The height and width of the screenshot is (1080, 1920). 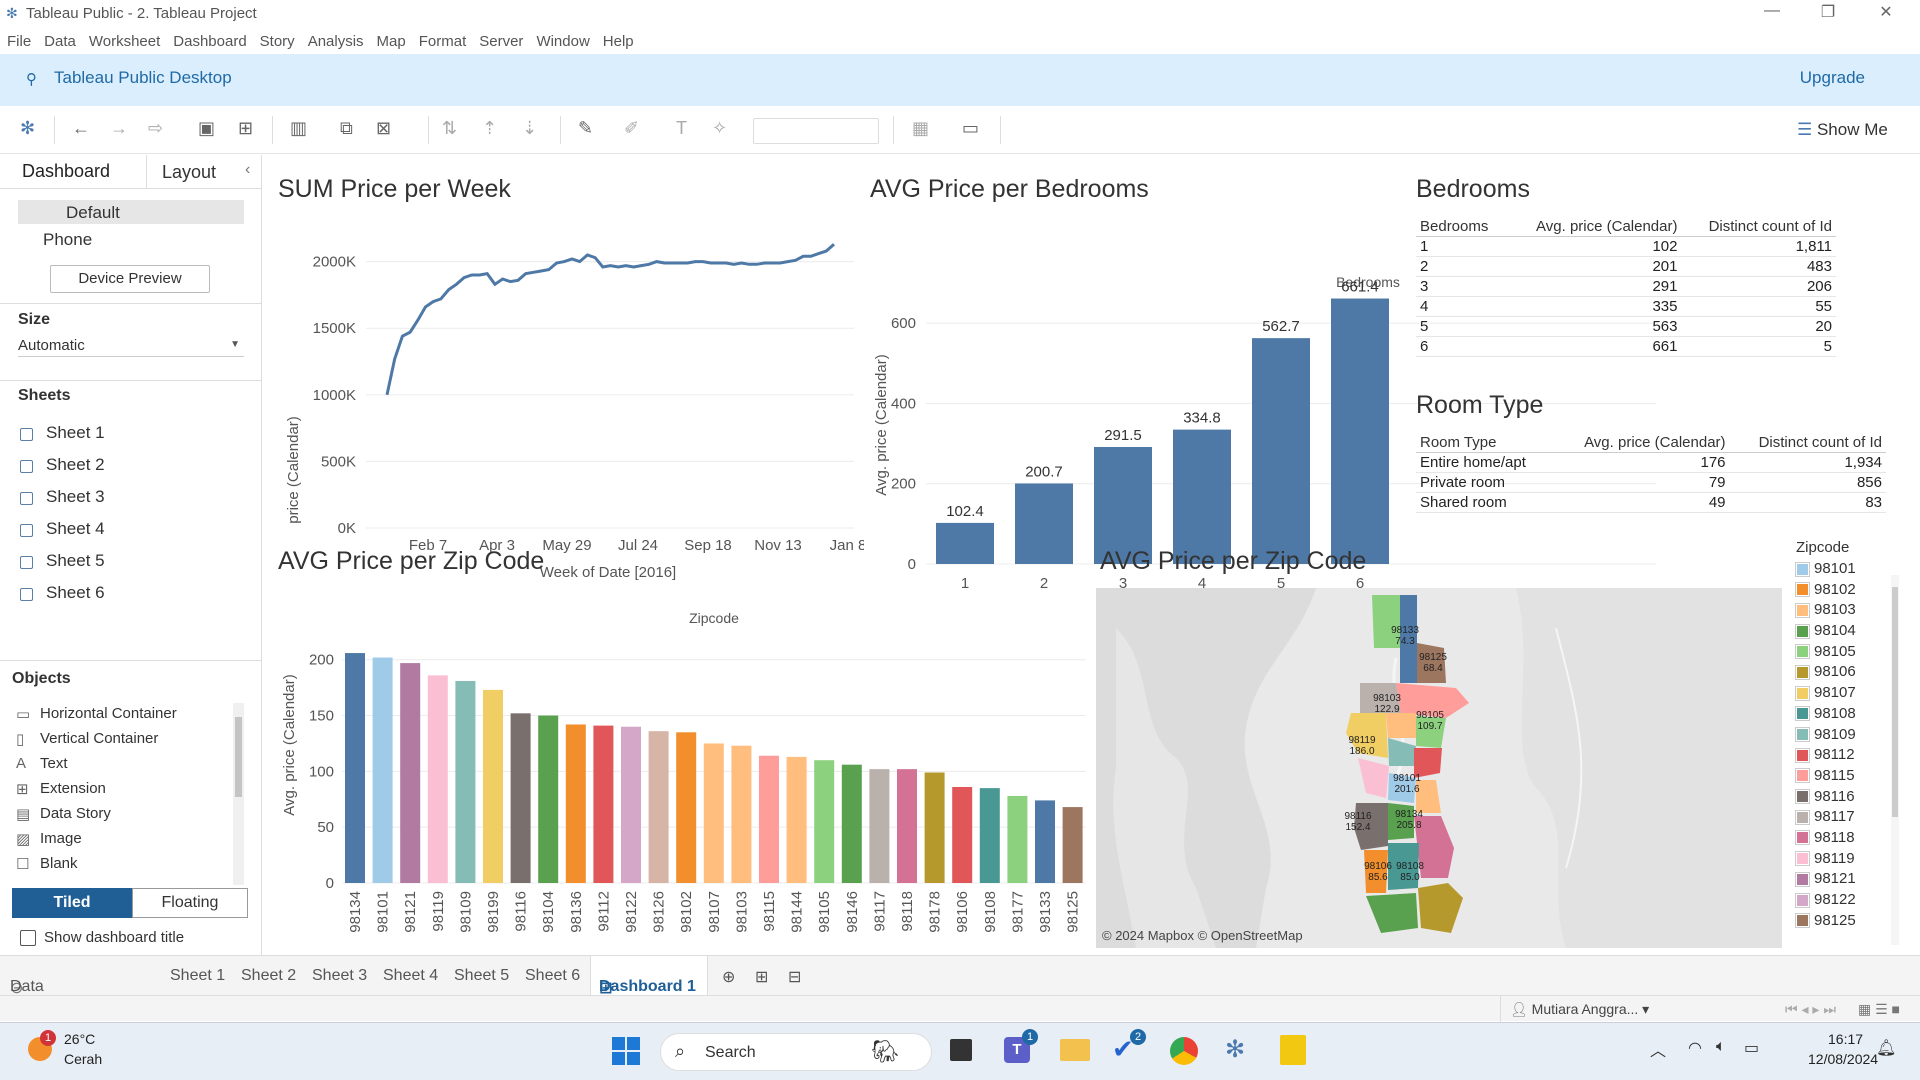 I want to click on legend-scrollbar, so click(x=1895, y=760).